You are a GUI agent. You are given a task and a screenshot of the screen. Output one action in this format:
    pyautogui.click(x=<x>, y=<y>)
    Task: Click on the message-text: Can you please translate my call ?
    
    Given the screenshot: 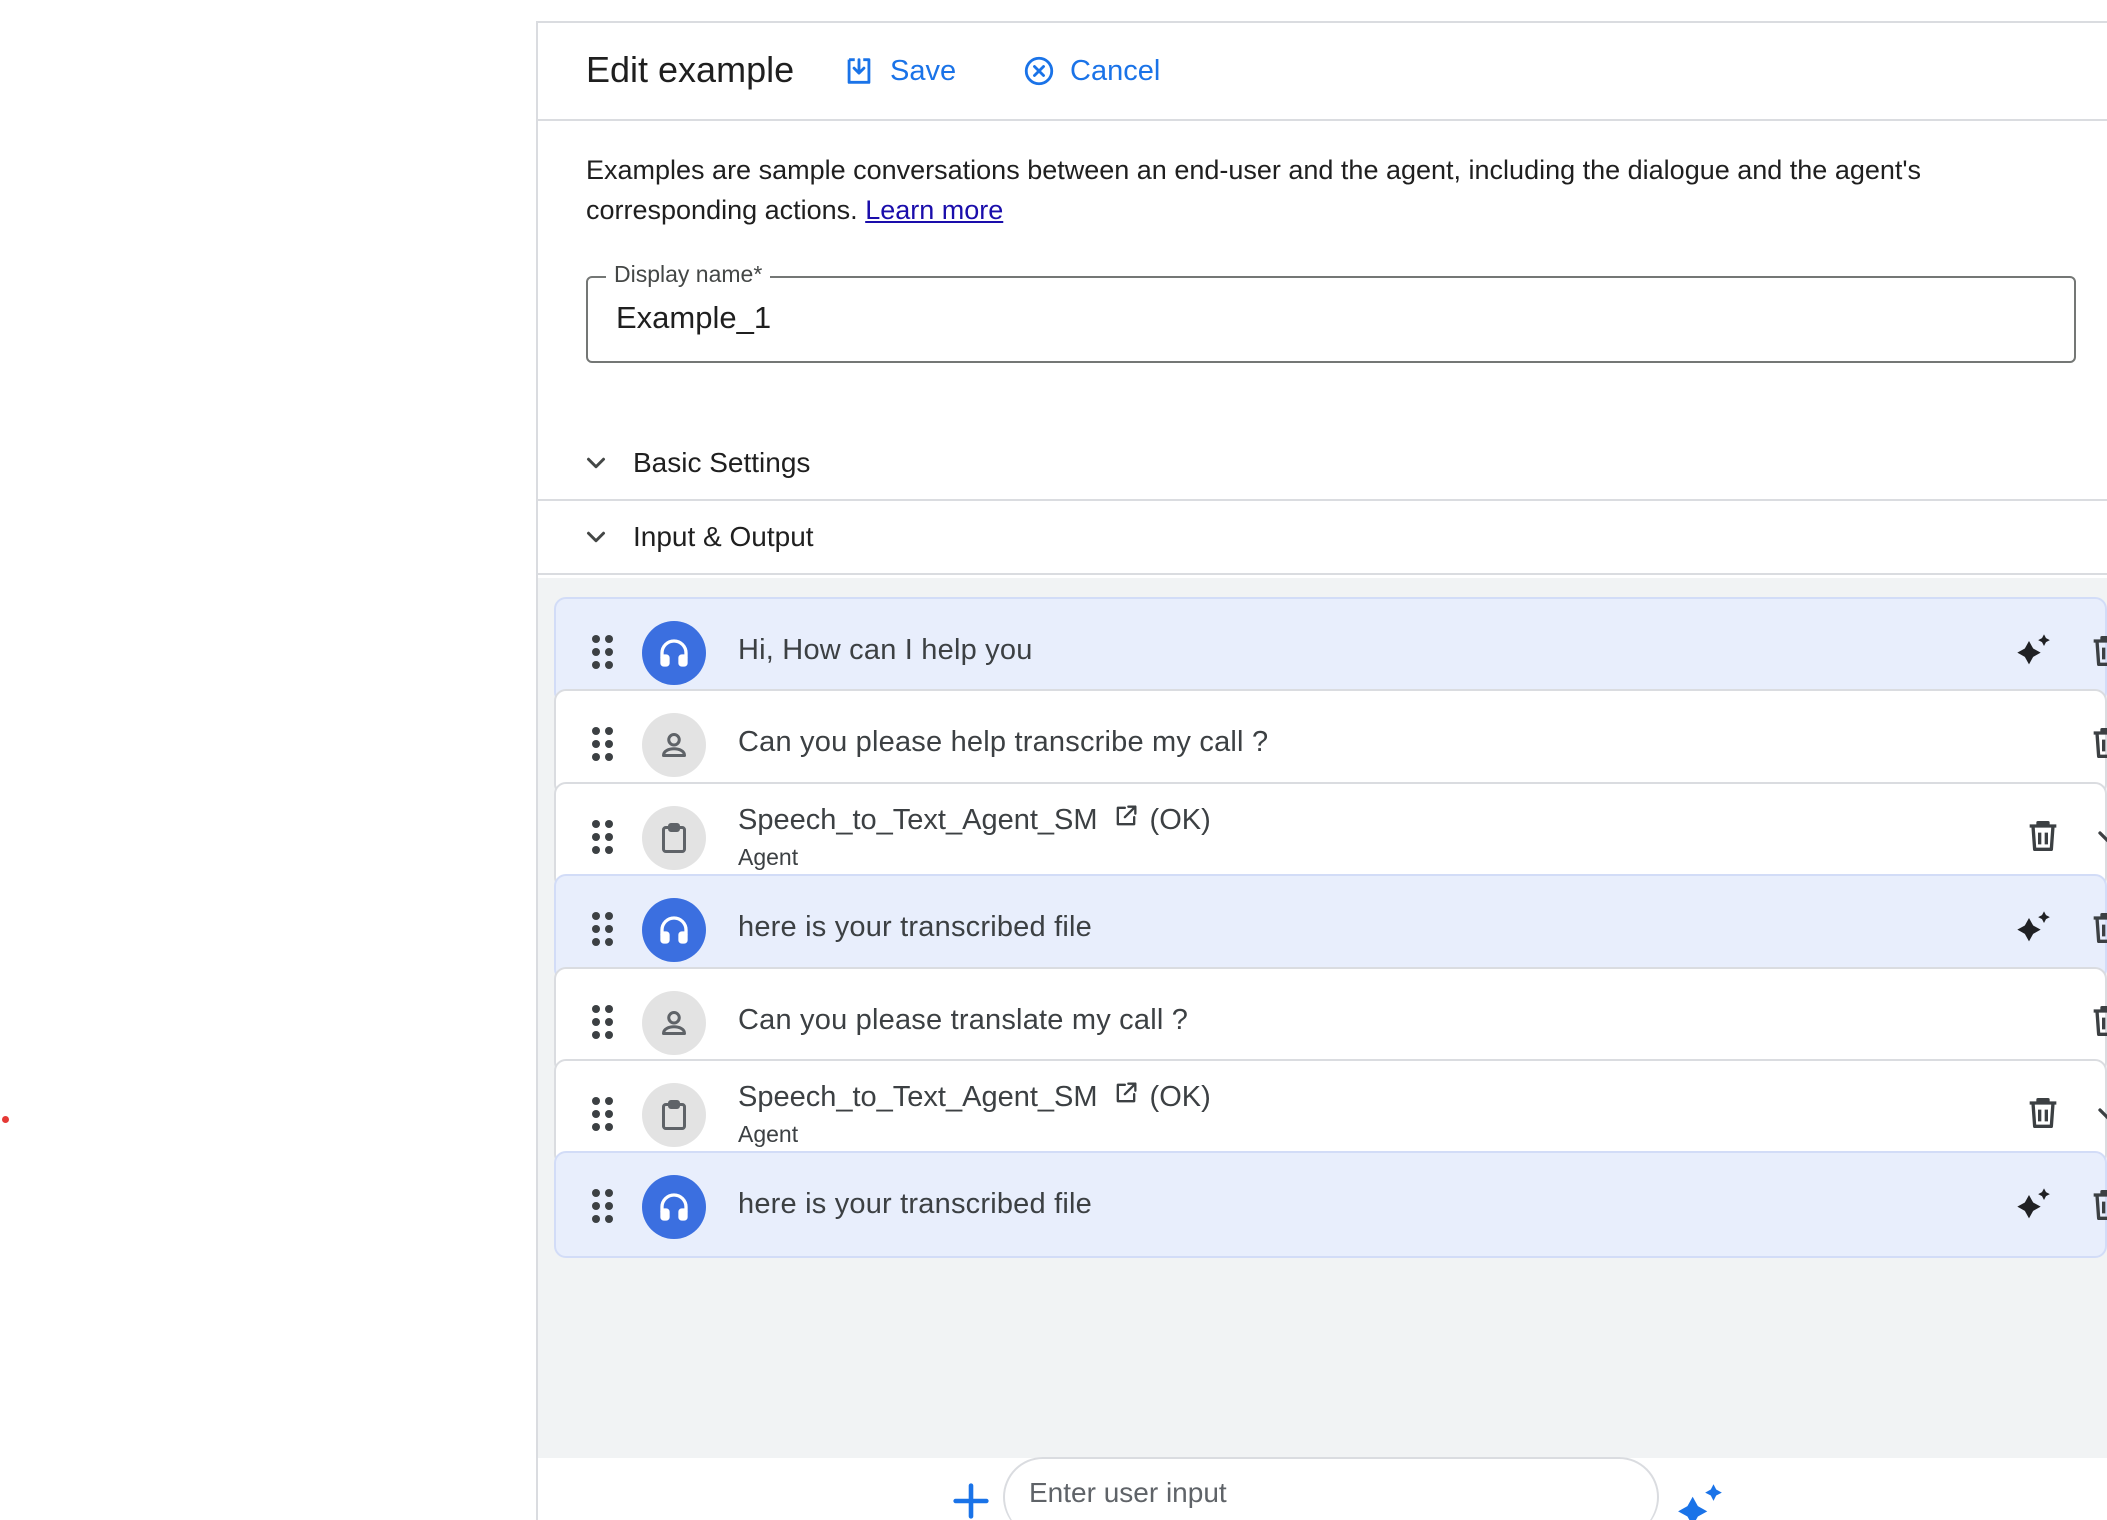 What is the action you would take?
    pyautogui.click(x=963, y=1020)
    